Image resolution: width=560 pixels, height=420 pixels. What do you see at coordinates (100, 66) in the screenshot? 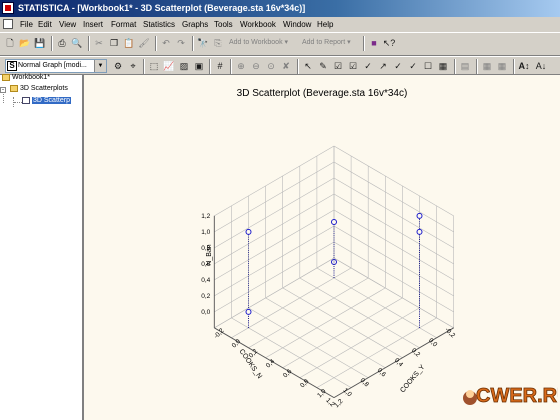
I see `chevron-down-icon: ▼` at bounding box center [100, 66].